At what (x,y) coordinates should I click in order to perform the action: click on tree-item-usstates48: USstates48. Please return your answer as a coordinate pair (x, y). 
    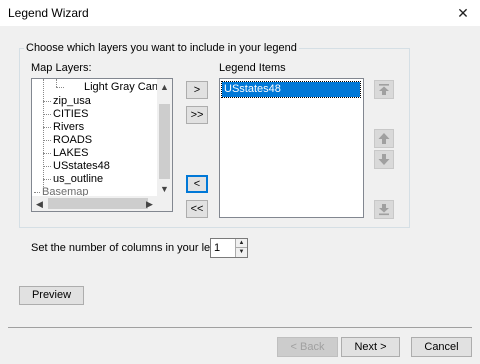
    Looking at the image, I should click on (81, 166).